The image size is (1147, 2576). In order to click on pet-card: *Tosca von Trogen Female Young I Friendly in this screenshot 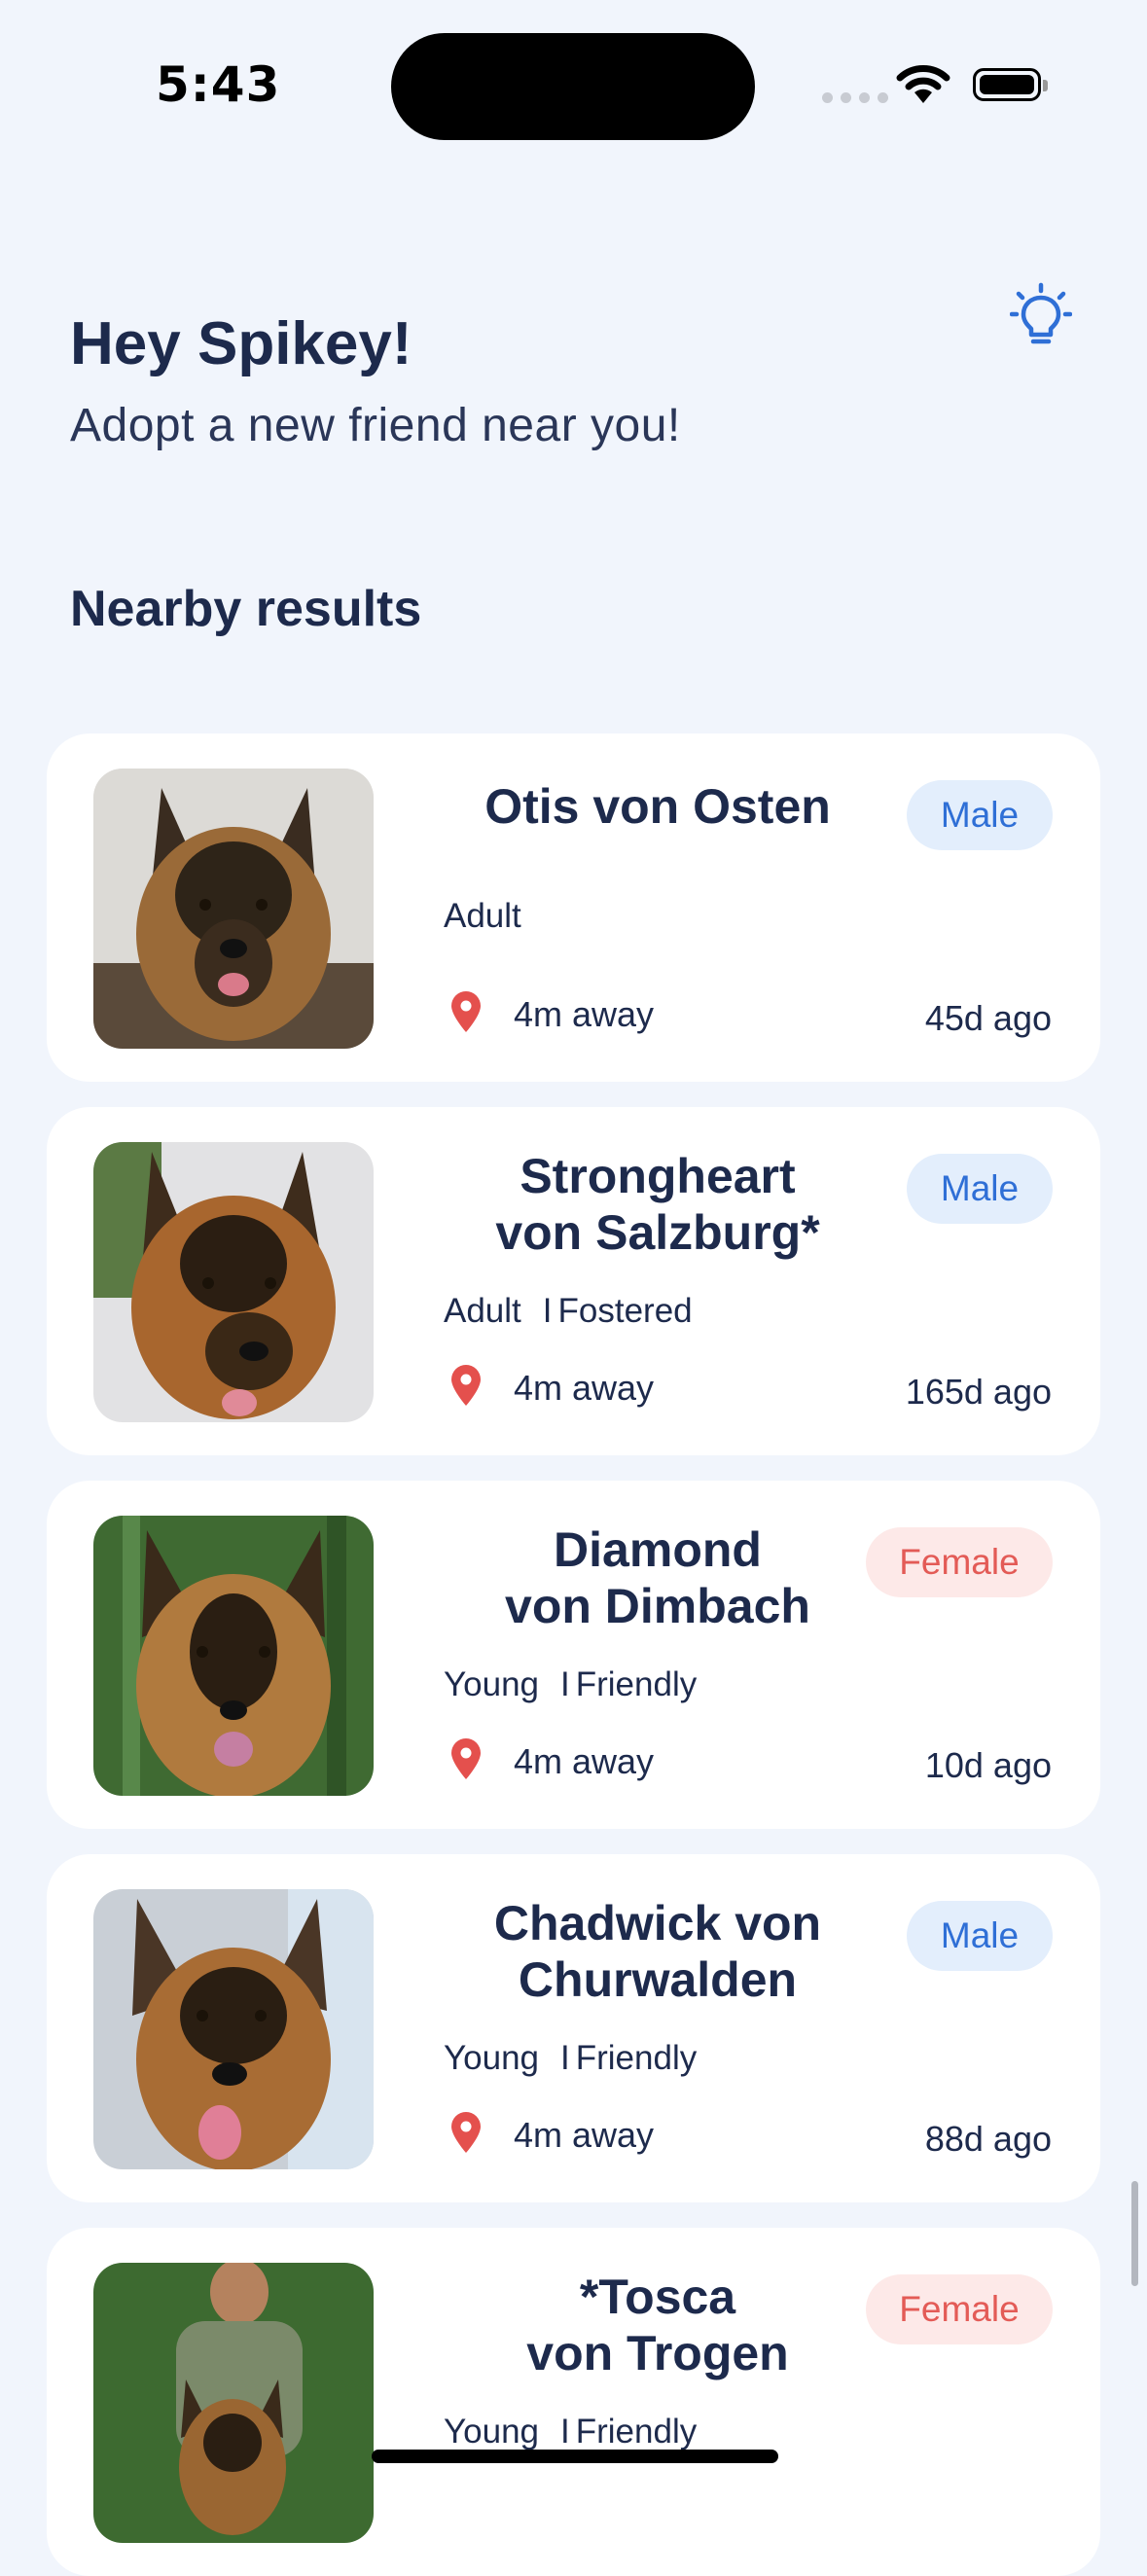, I will do `click(573, 2402)`.